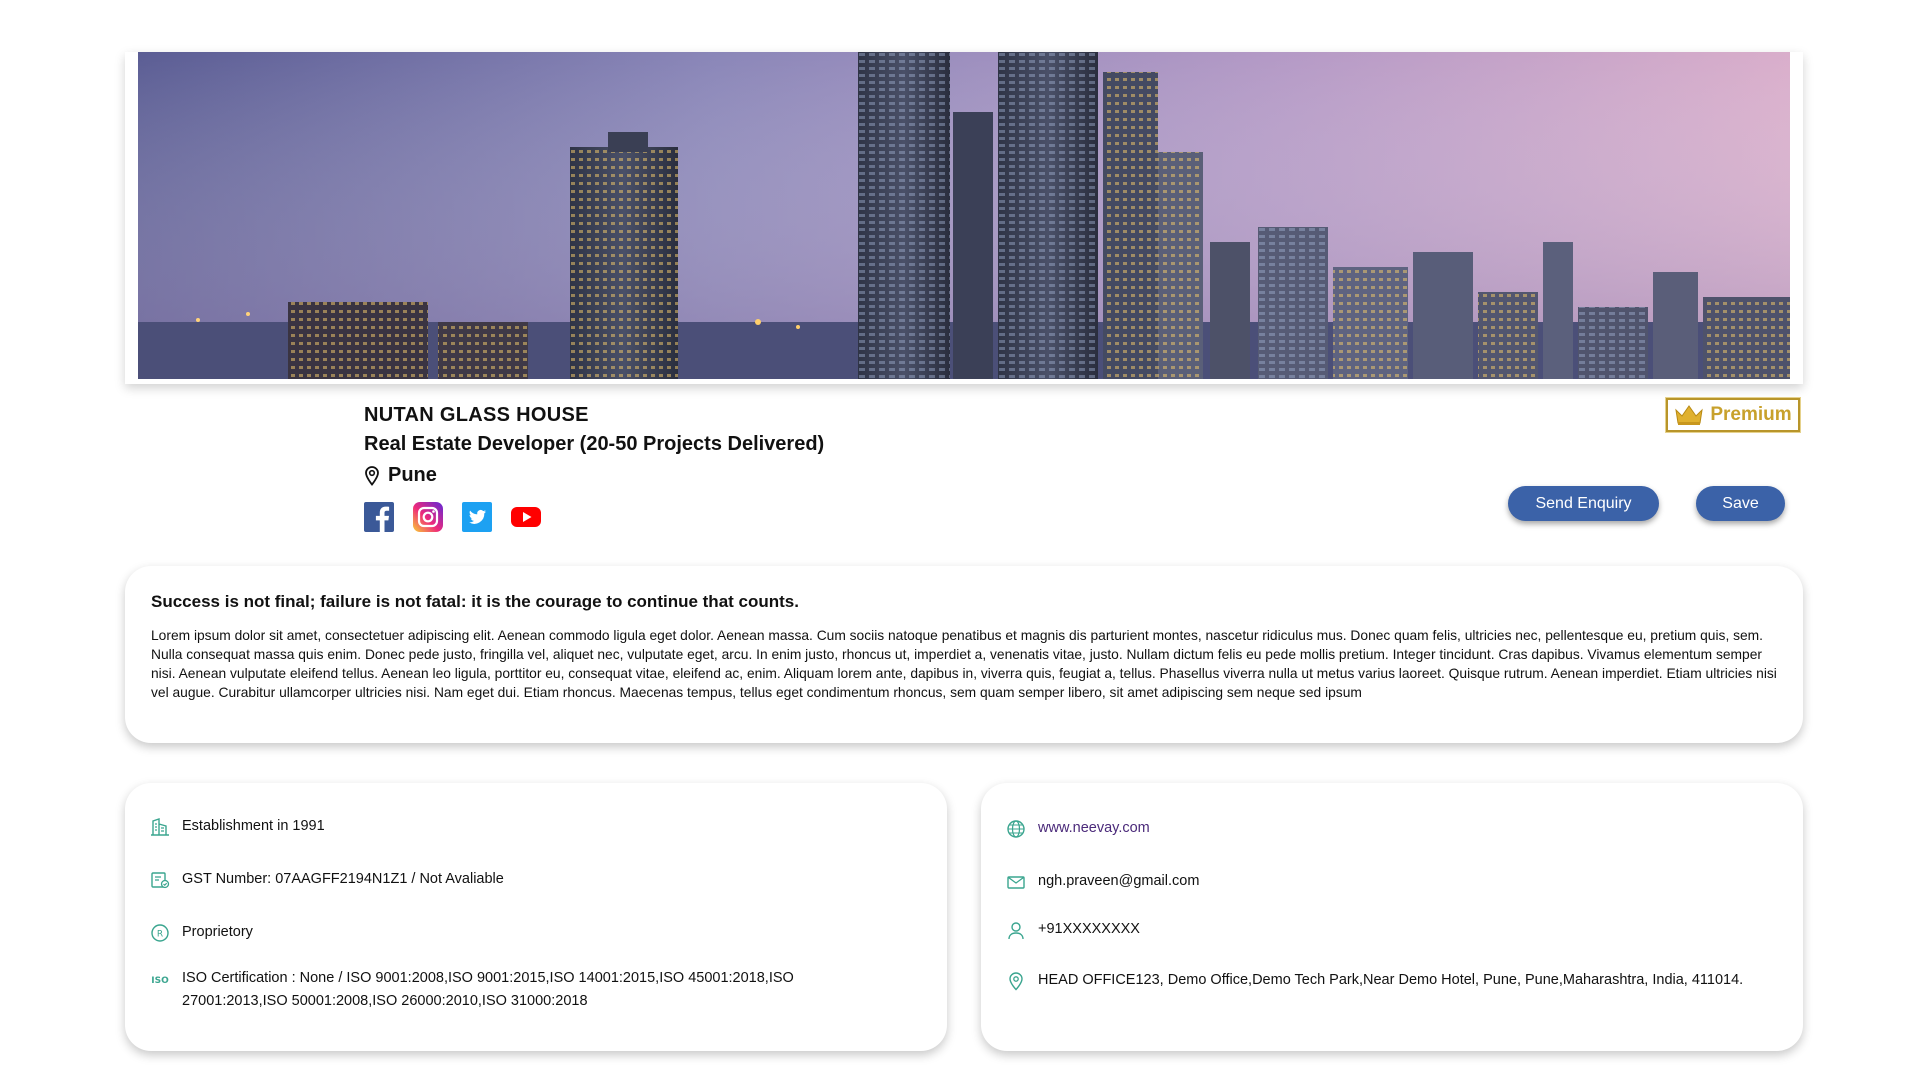 This screenshot has height=1080, width=1920. Describe the element at coordinates (477, 517) in the screenshot. I see `twitter-icon` at that location.